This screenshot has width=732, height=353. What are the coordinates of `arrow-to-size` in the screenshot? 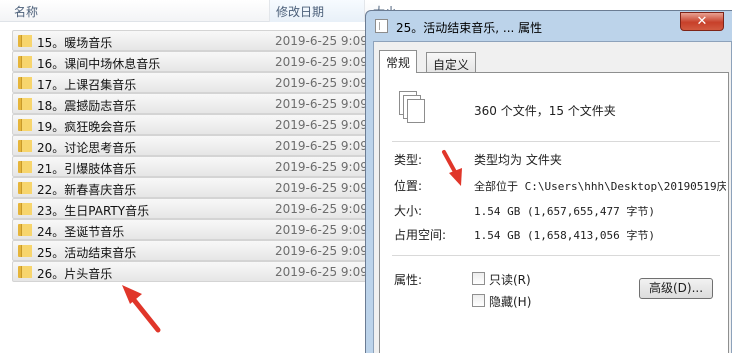 It's located at (452, 168).